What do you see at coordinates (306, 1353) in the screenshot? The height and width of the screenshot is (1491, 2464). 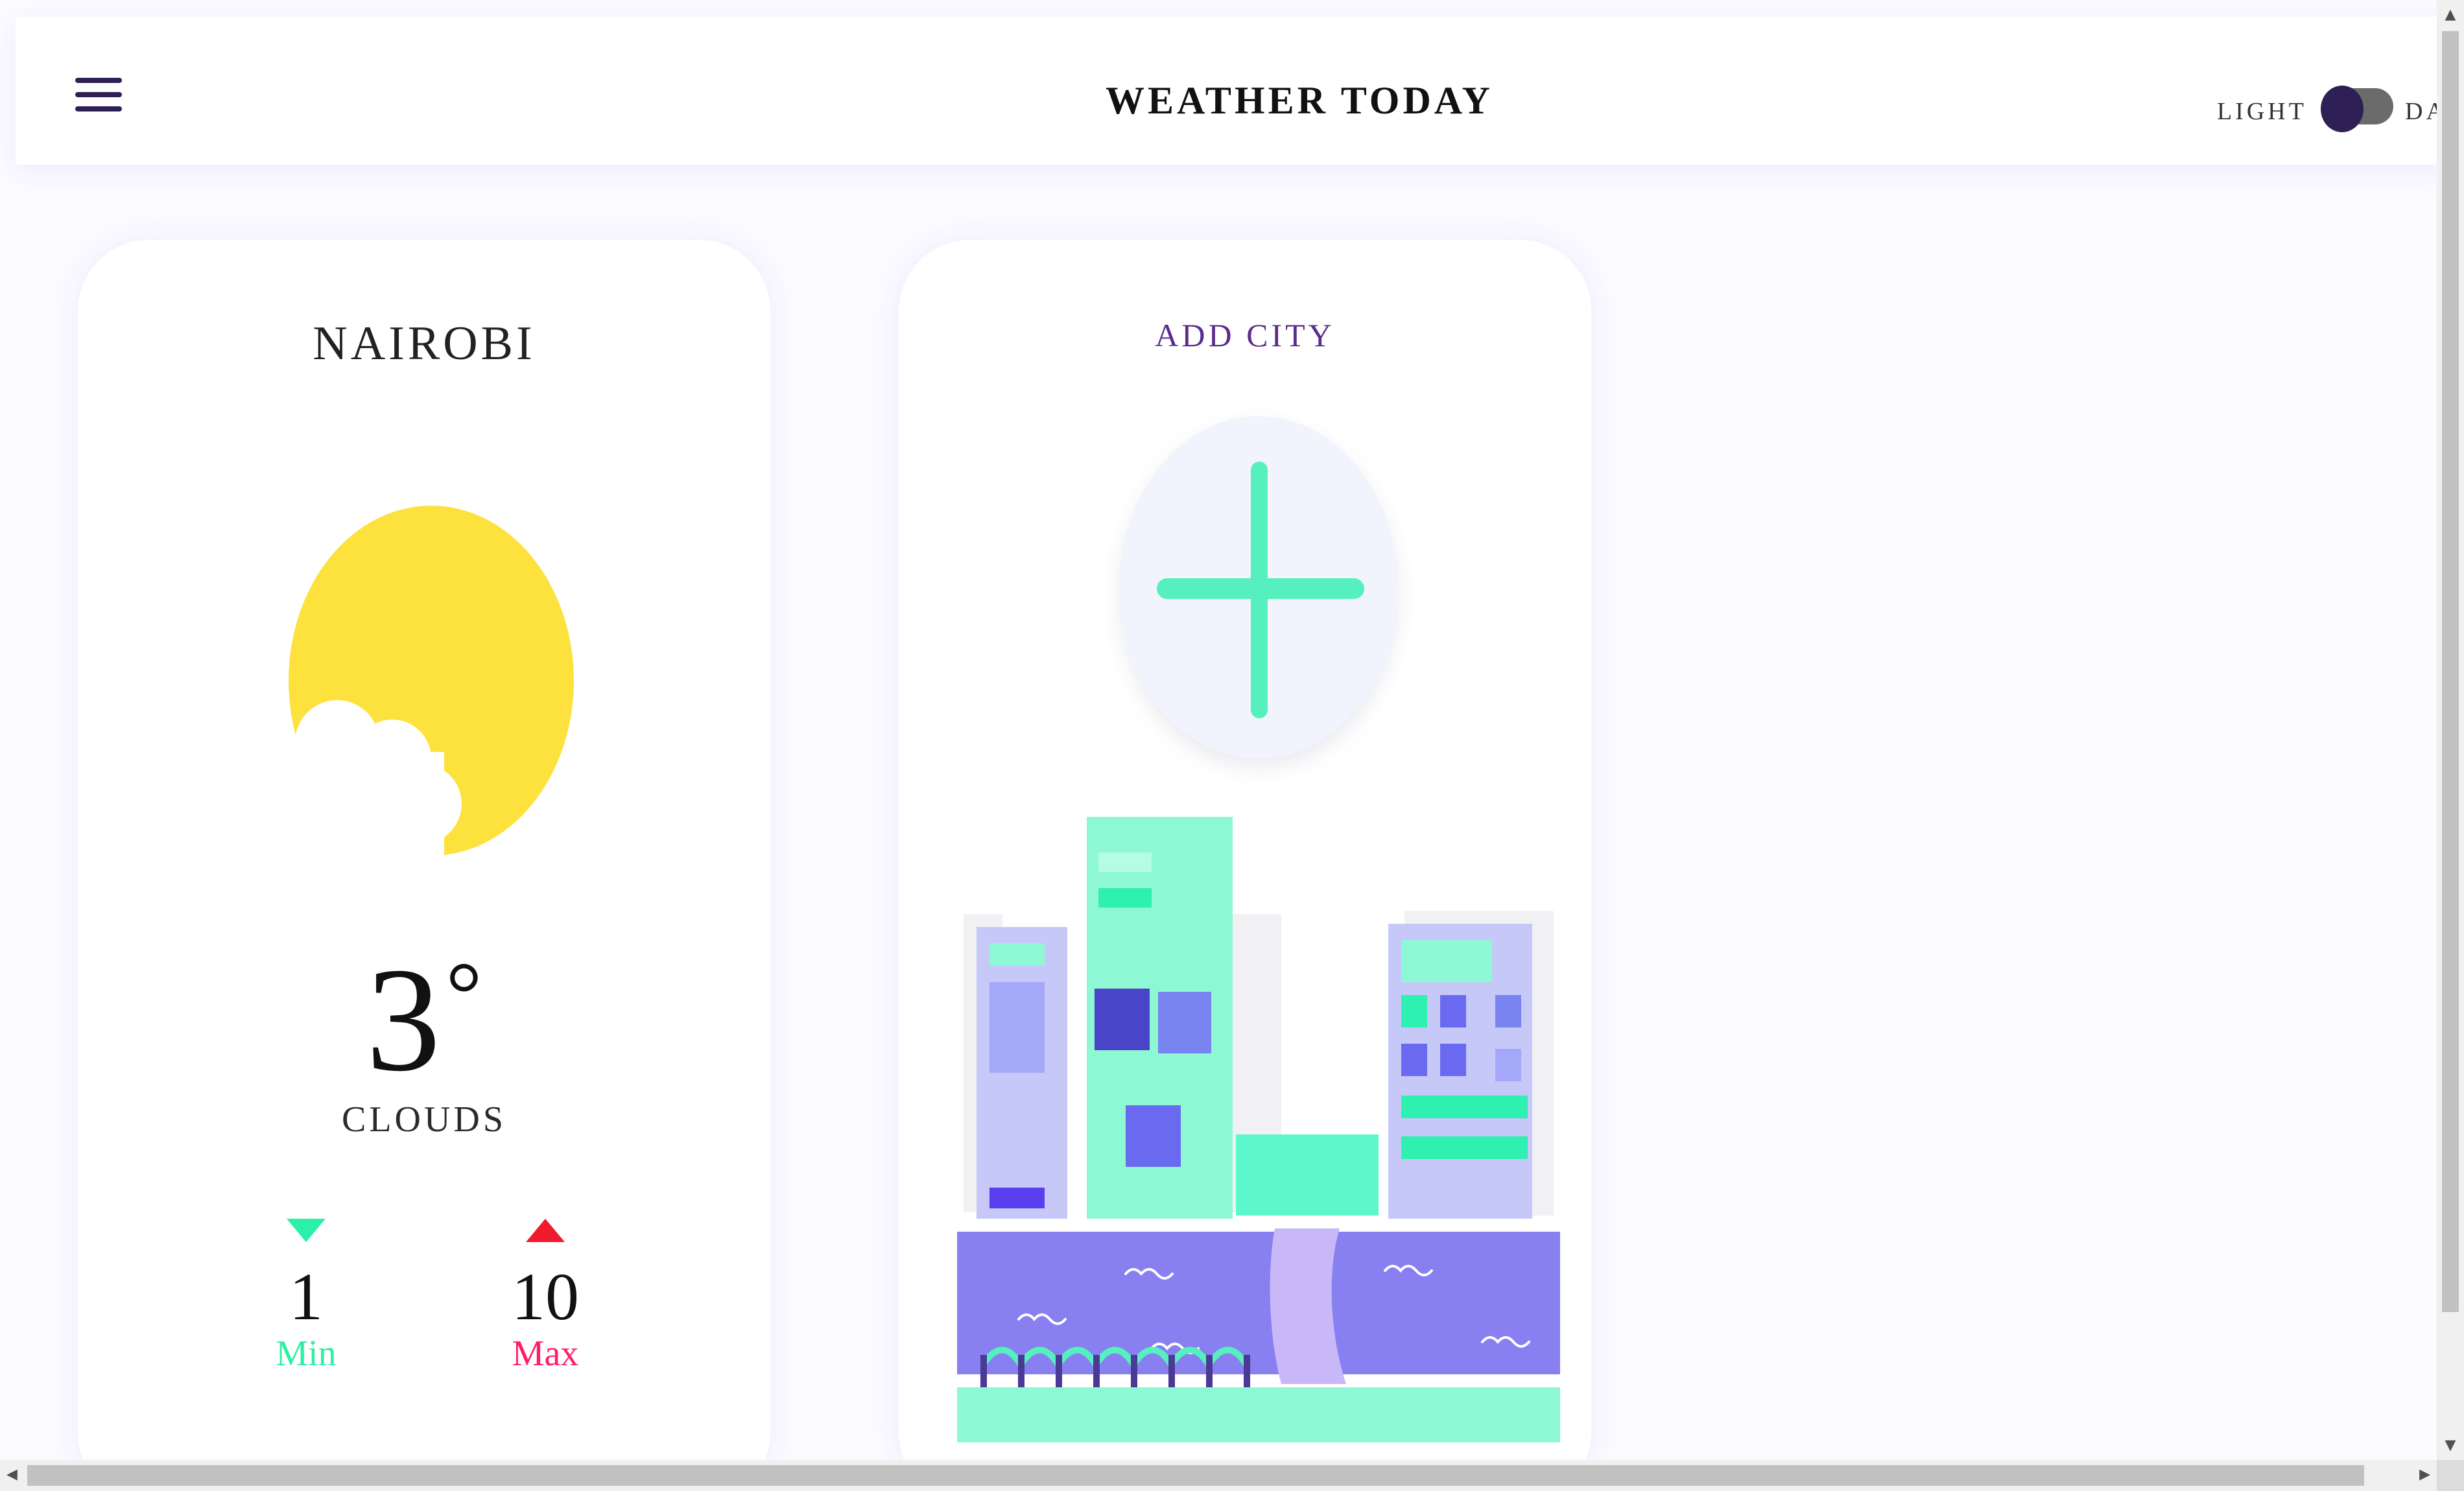 I see `min-label: Min` at bounding box center [306, 1353].